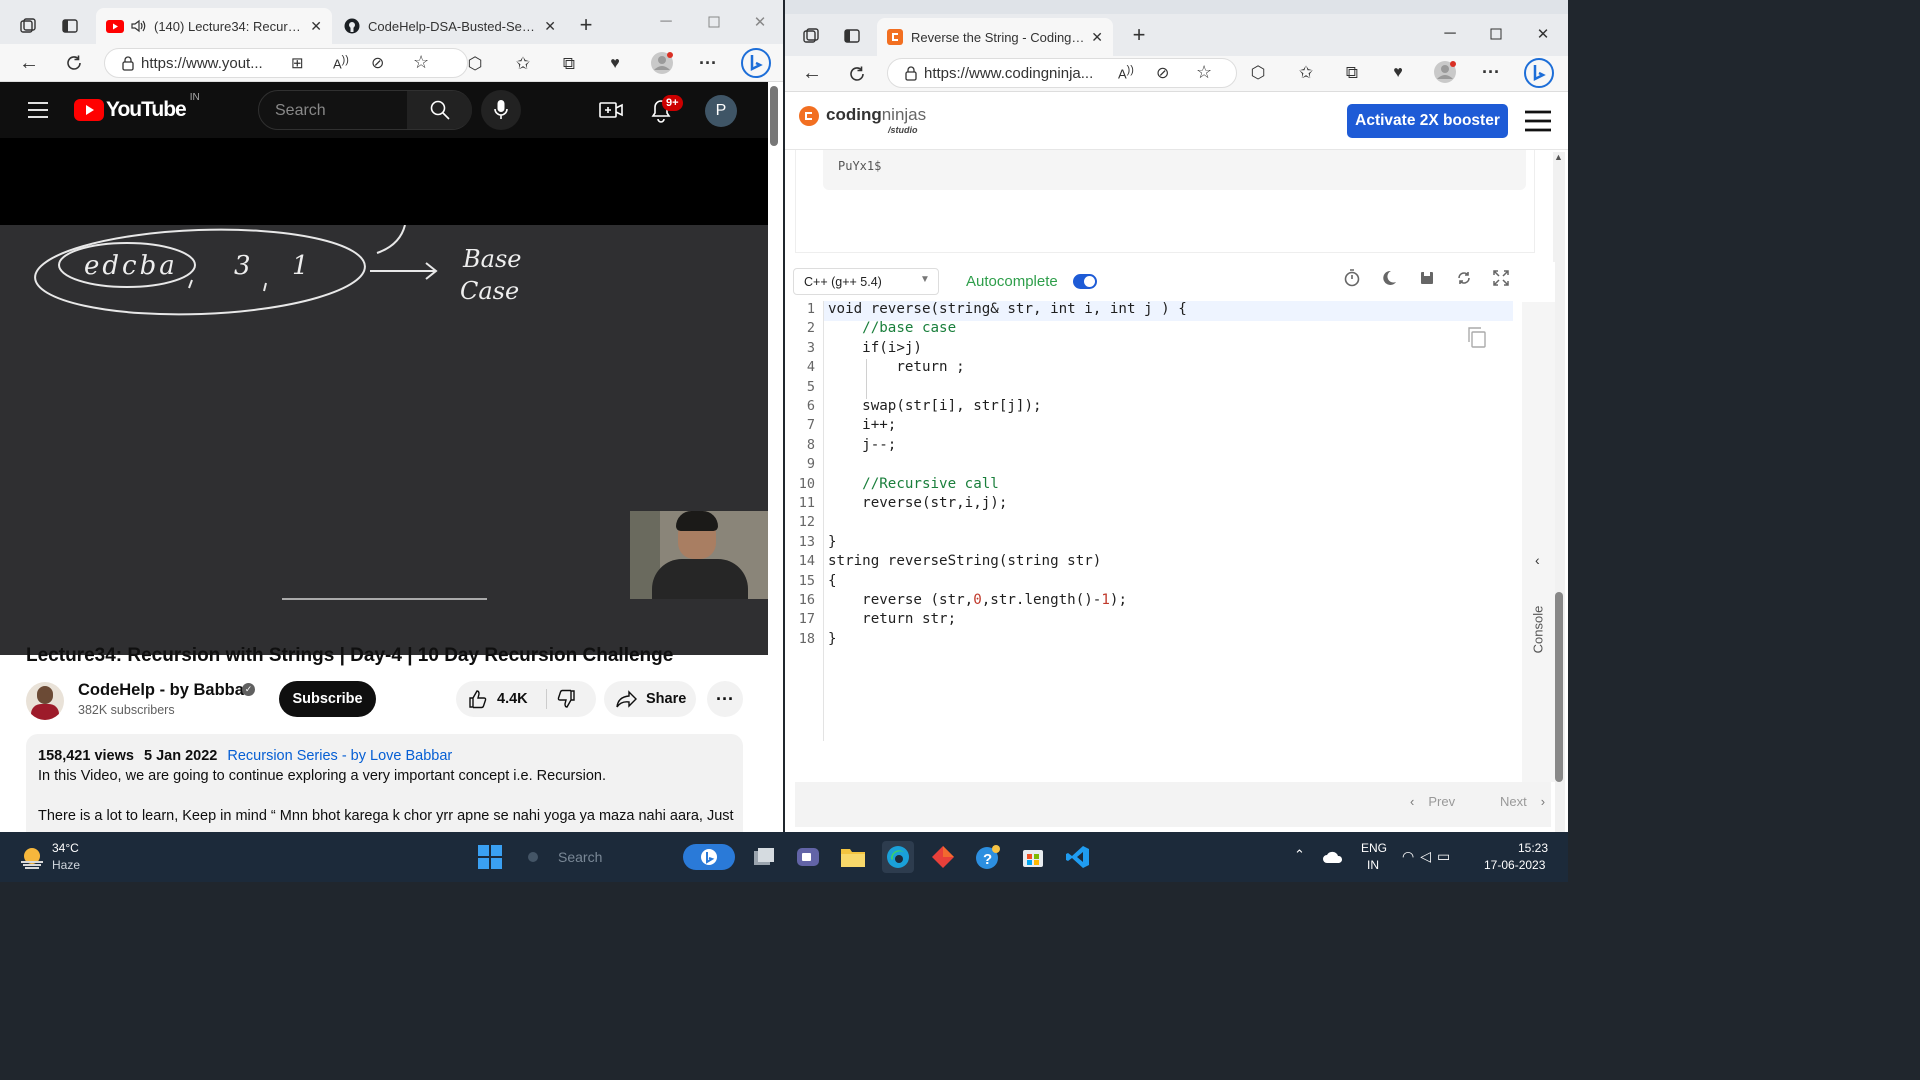 The image size is (1920, 1080). What do you see at coordinates (774, 116) in the screenshot?
I see `page-scrollbar` at bounding box center [774, 116].